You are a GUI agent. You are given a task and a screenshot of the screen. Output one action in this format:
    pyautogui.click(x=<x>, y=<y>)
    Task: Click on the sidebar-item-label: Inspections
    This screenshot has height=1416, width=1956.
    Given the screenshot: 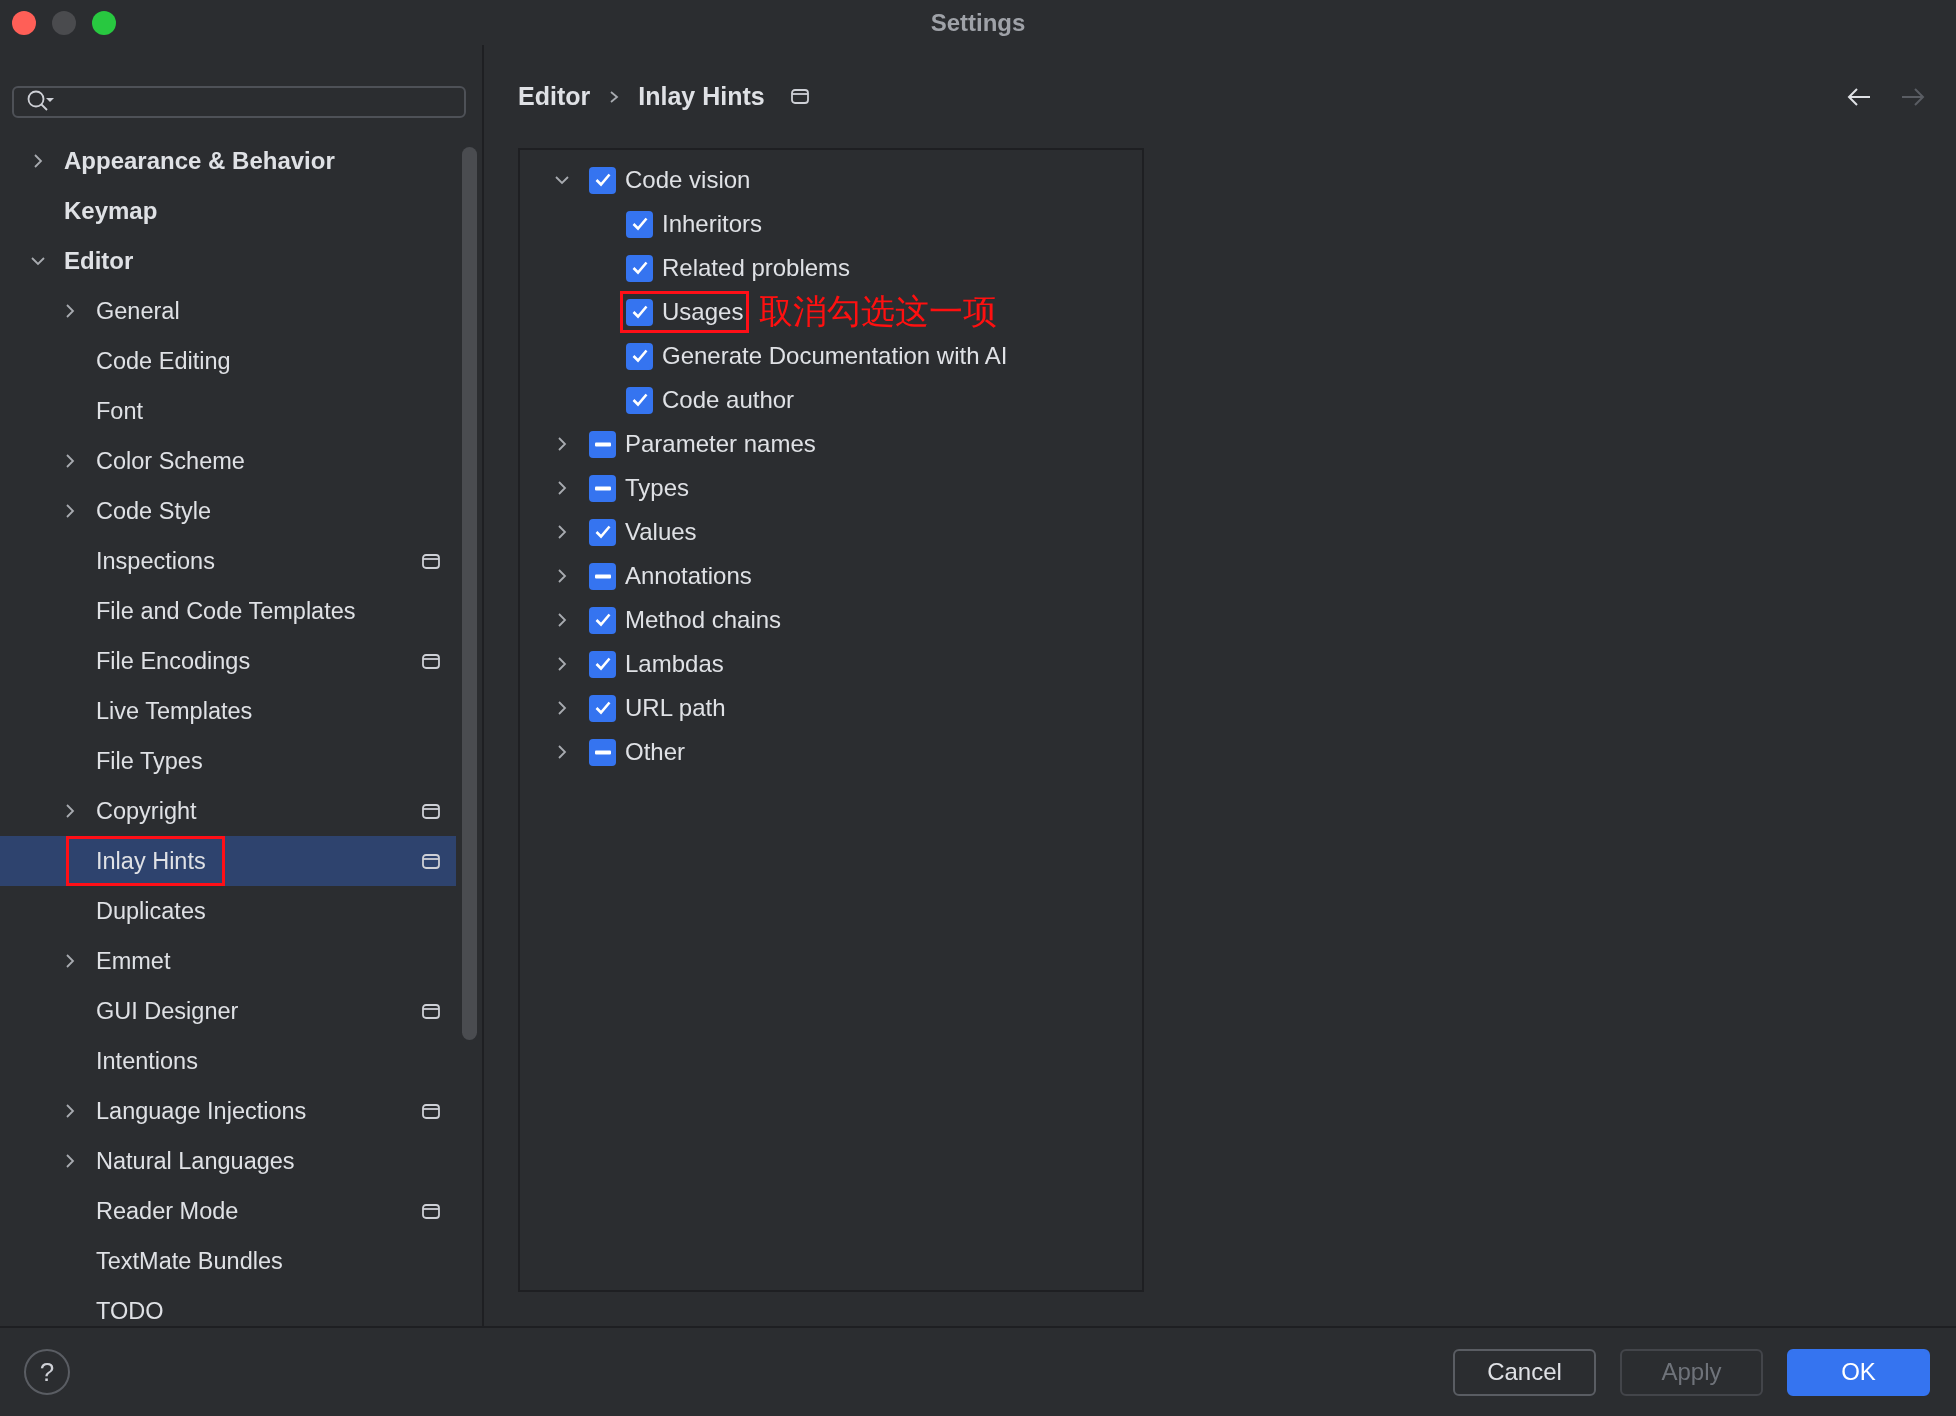 What is the action you would take?
    pyautogui.click(x=155, y=561)
    